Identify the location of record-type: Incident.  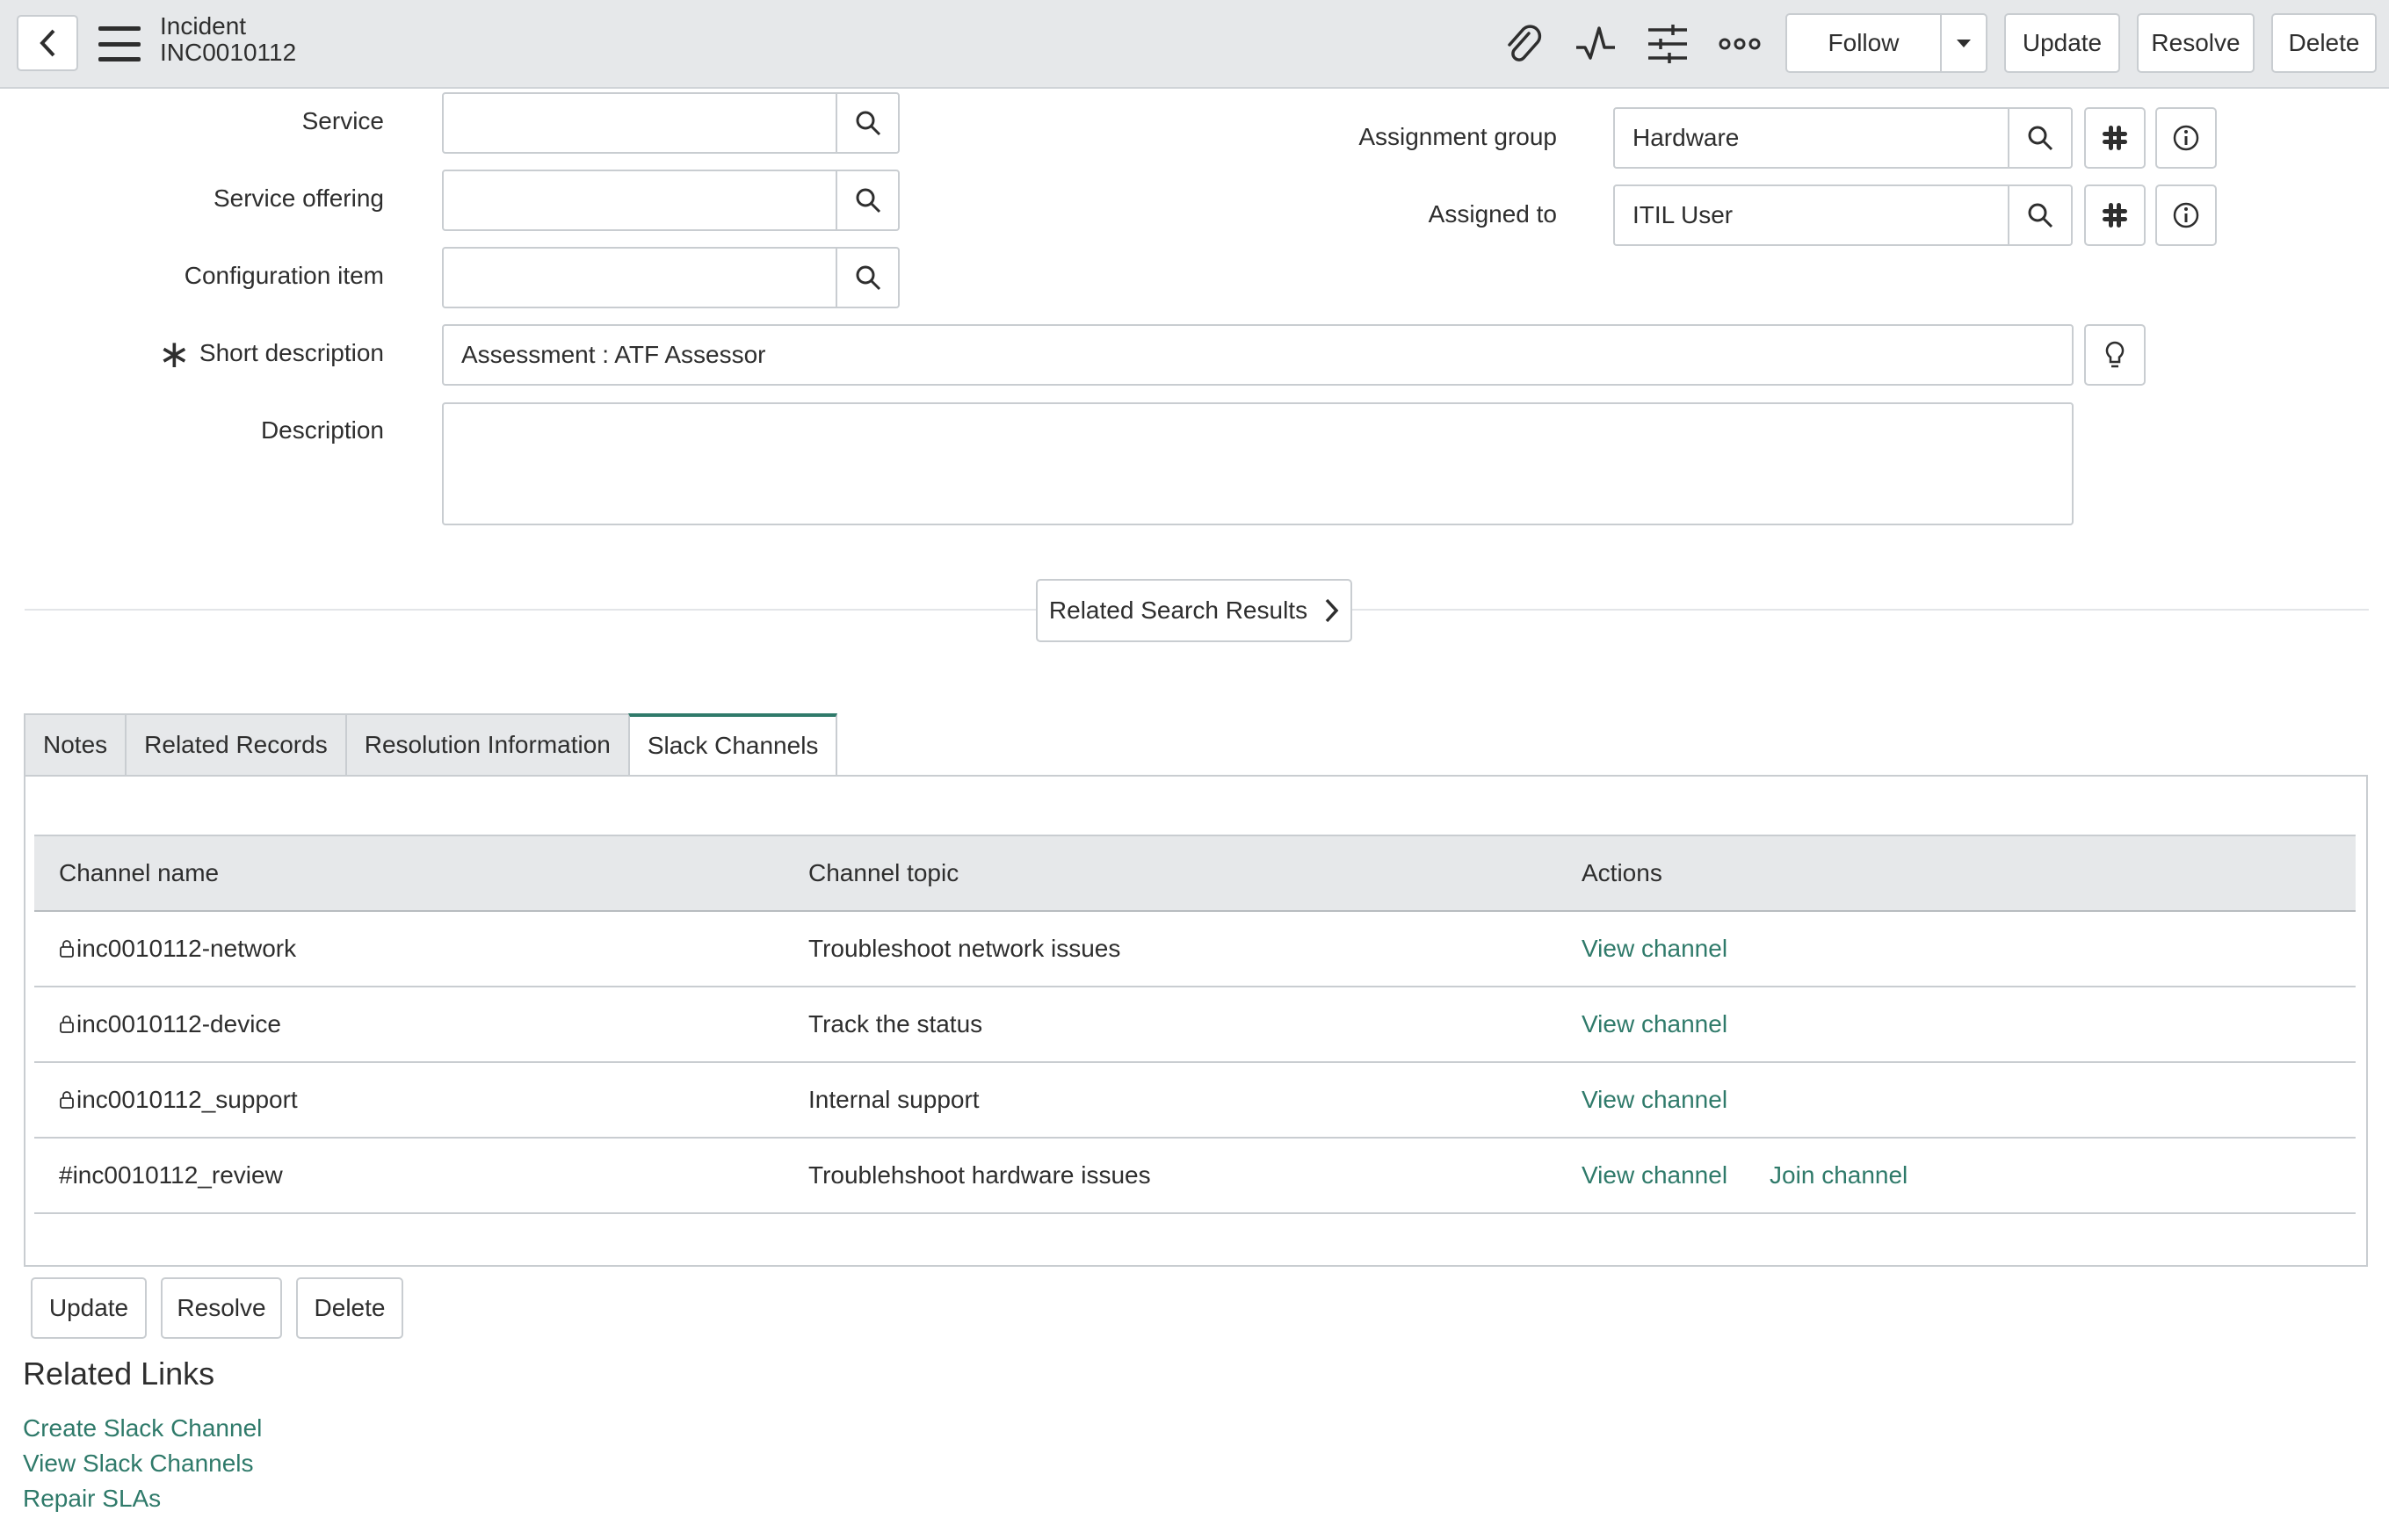
(203, 26).